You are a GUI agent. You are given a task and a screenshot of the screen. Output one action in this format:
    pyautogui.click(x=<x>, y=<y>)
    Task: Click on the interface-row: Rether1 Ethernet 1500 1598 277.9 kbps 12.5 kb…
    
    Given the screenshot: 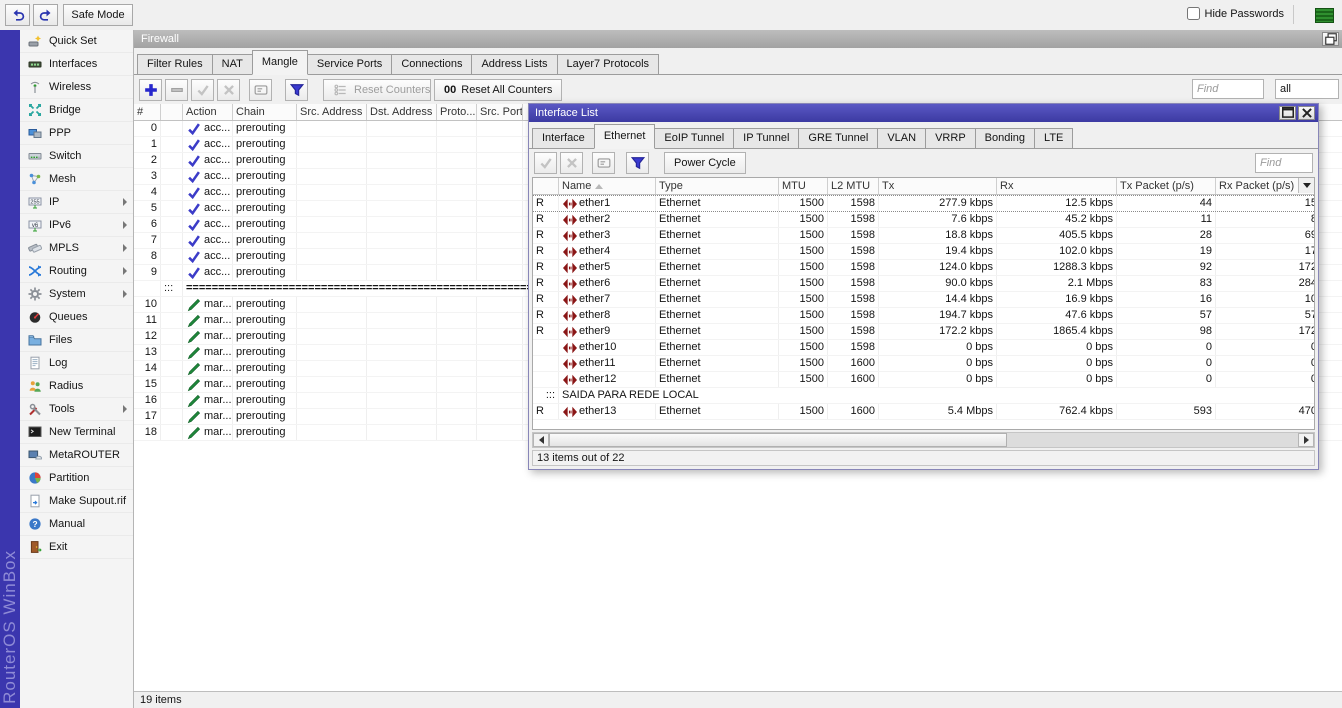 What is the action you would take?
    pyautogui.click(x=923, y=203)
    